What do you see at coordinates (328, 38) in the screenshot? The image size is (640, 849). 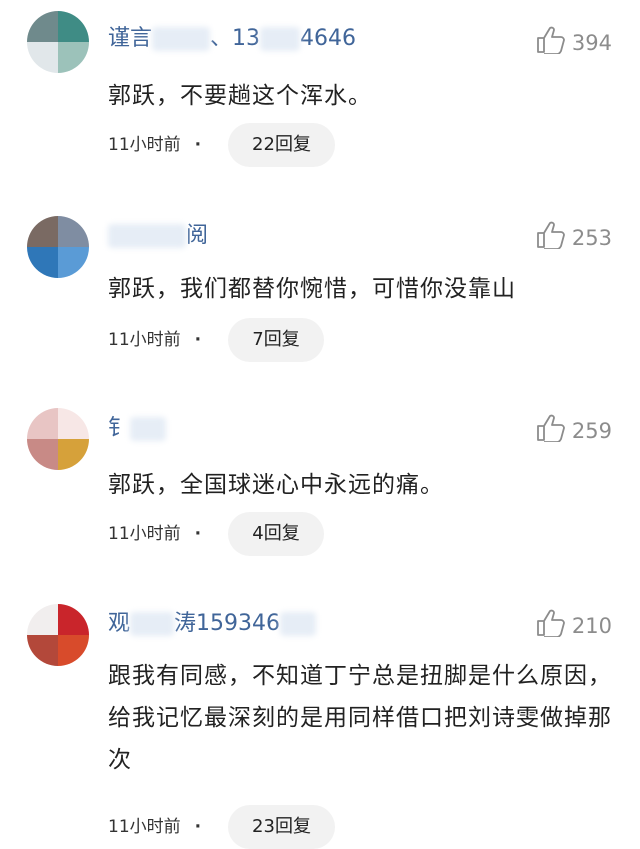 I see `username-suffix: 4646` at bounding box center [328, 38].